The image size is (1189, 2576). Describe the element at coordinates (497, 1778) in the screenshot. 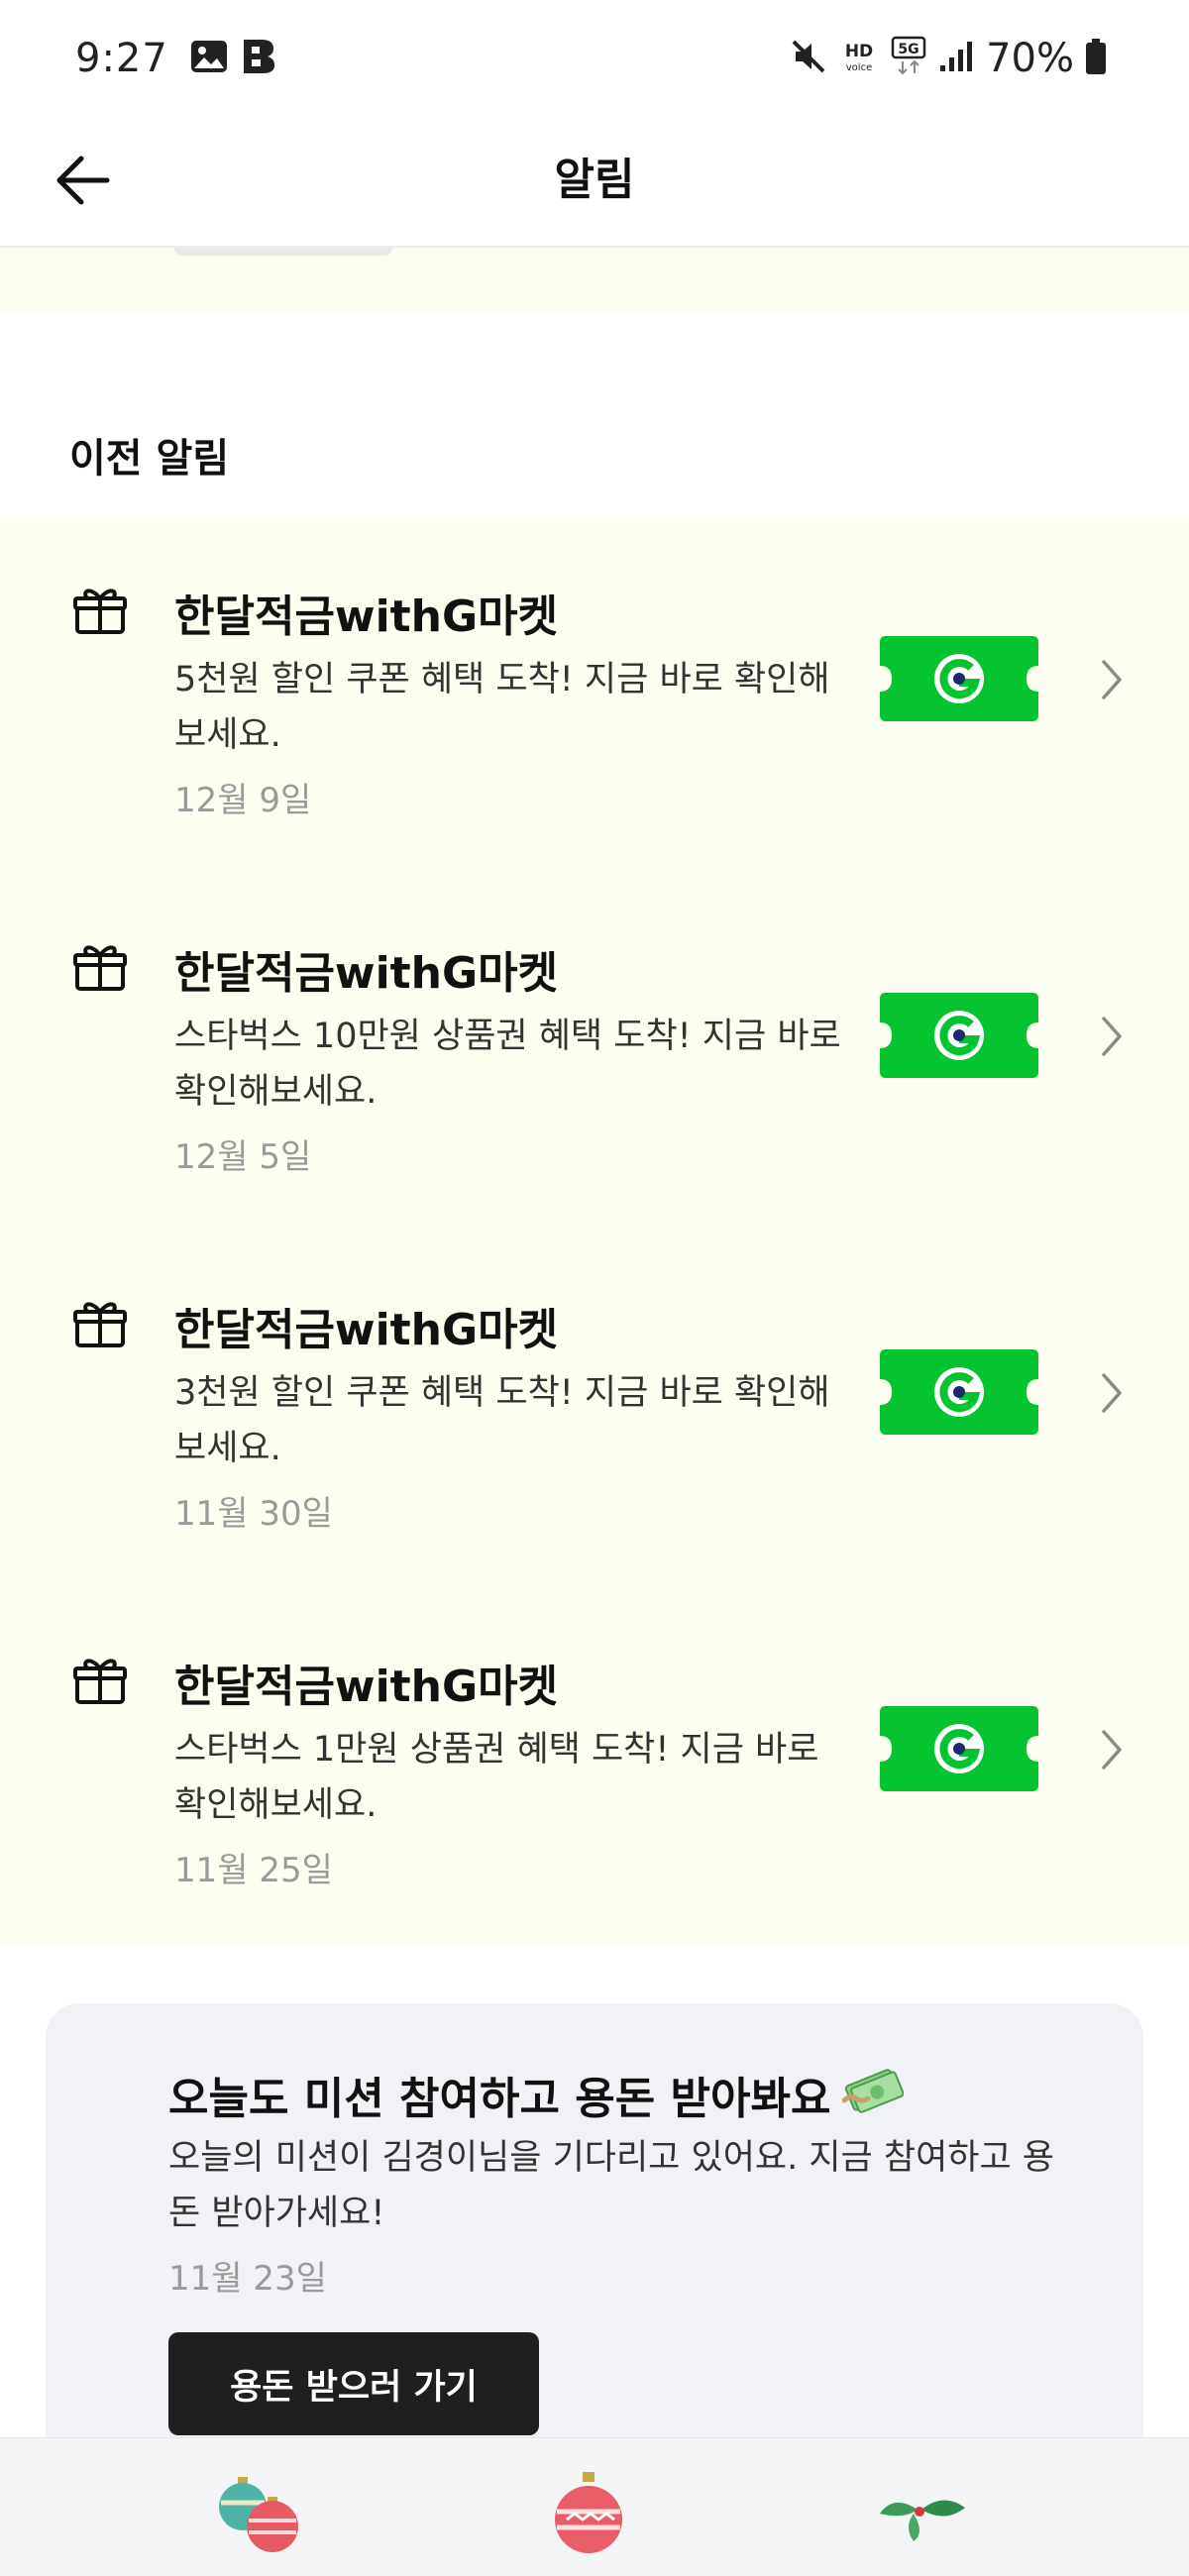

I see `notification-body: 스타벅스 1만원 상품권 혜택 도착! 지금 바로 확인해보세요.` at that location.